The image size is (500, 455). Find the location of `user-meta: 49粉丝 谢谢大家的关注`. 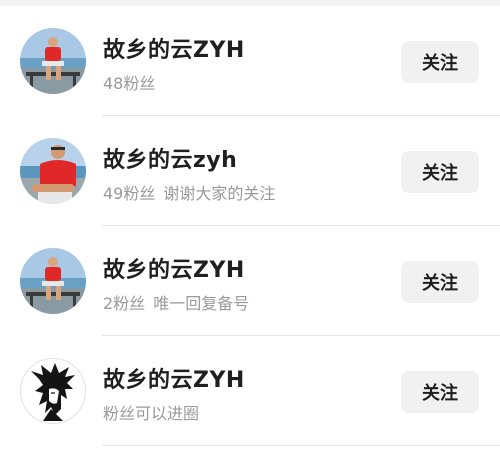

user-meta: 49粉丝 谢谢大家的关注 is located at coordinates (189, 192).